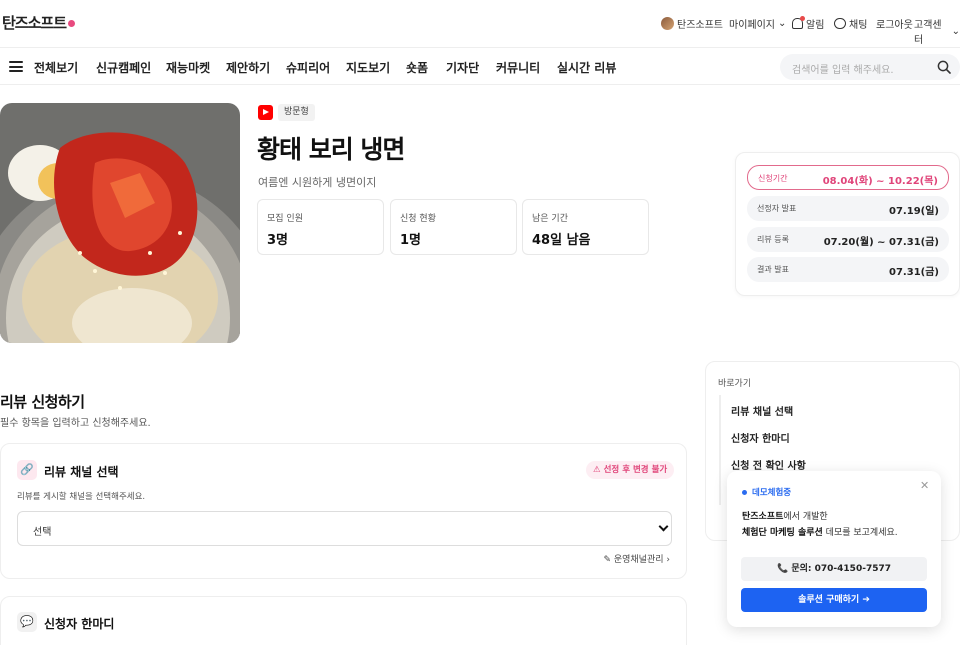  I want to click on schedule-label: 결과 발표, so click(773, 269).